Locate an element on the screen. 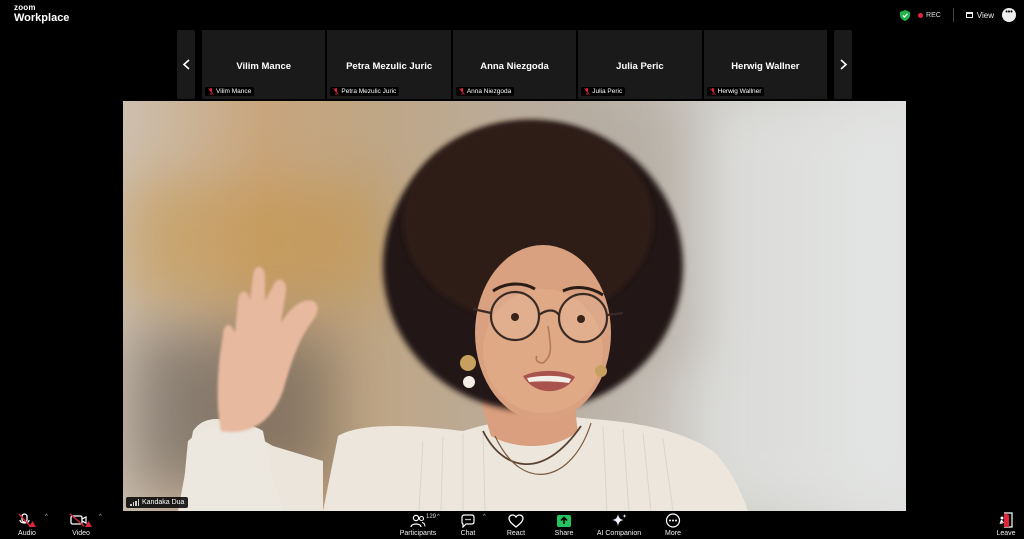  top-bar: zoom Workplace REC View ••• is located at coordinates (512, 14).